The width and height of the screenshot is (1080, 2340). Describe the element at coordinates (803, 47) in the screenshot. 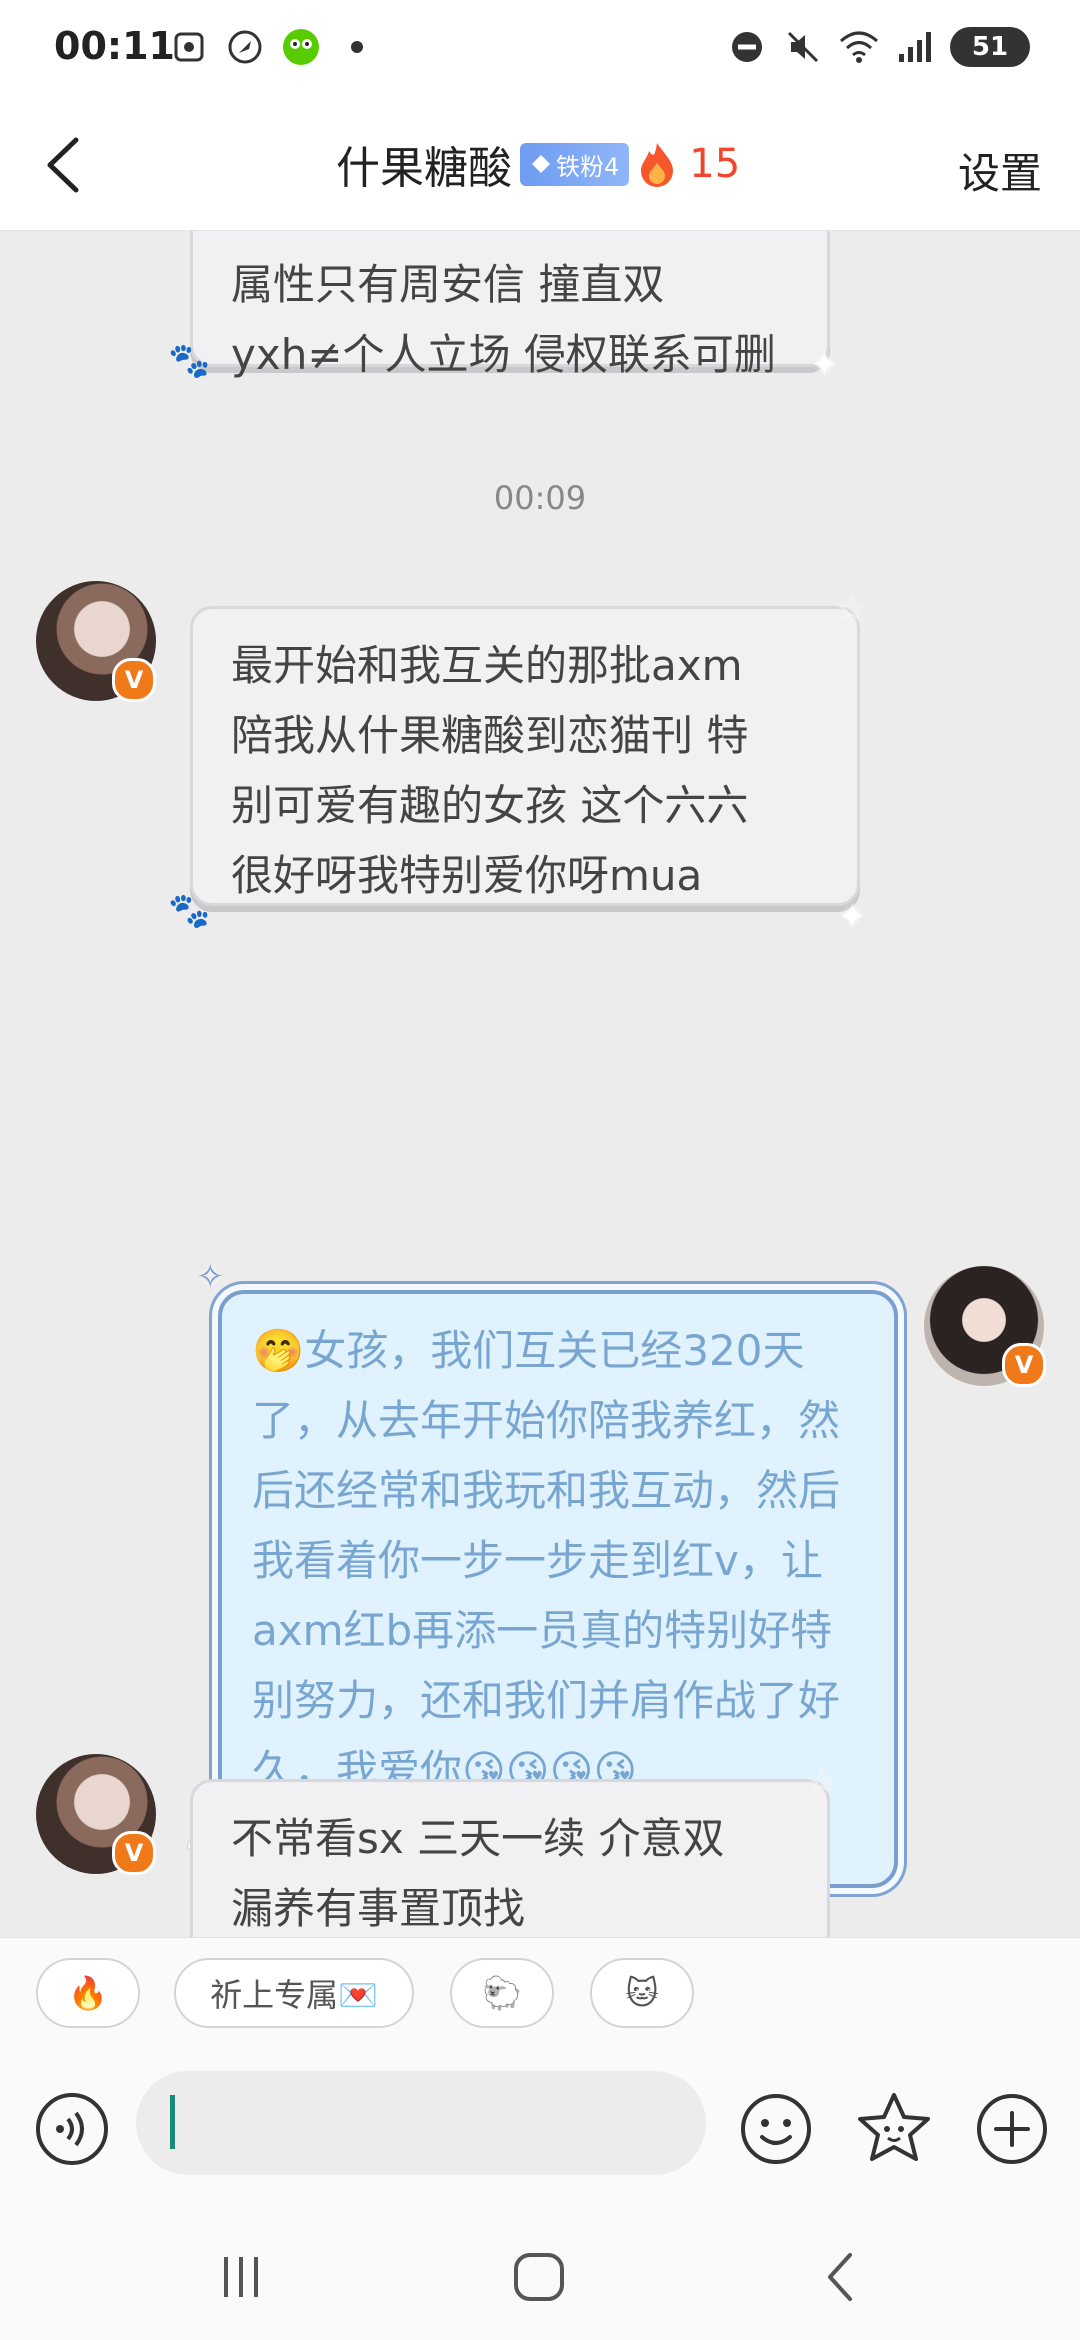

I see `mute-icon` at that location.